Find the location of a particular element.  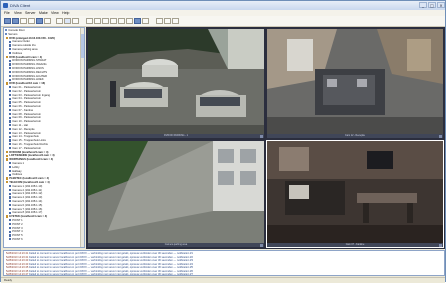

tree-node-label: Cam 15 - Trappenhuis Links is located at coordinates (29, 141).